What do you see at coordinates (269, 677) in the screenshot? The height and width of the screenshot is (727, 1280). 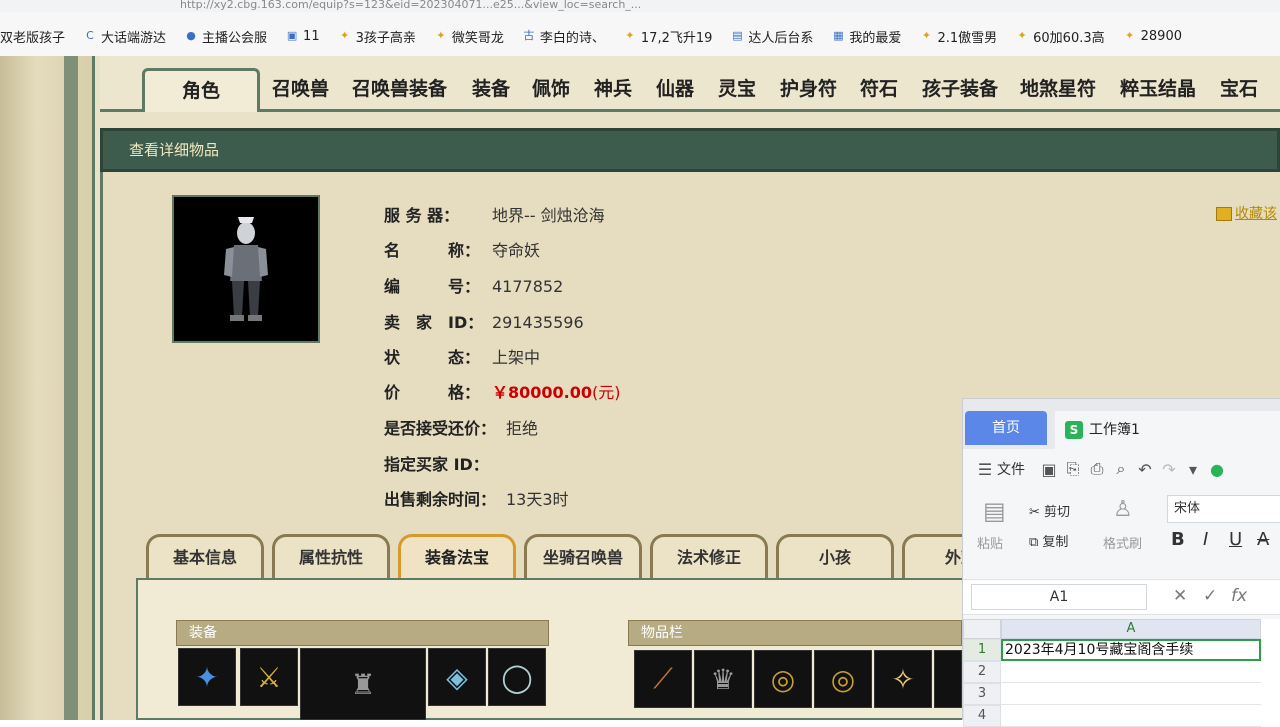 I see `equip-slot-weapon: ⚔` at bounding box center [269, 677].